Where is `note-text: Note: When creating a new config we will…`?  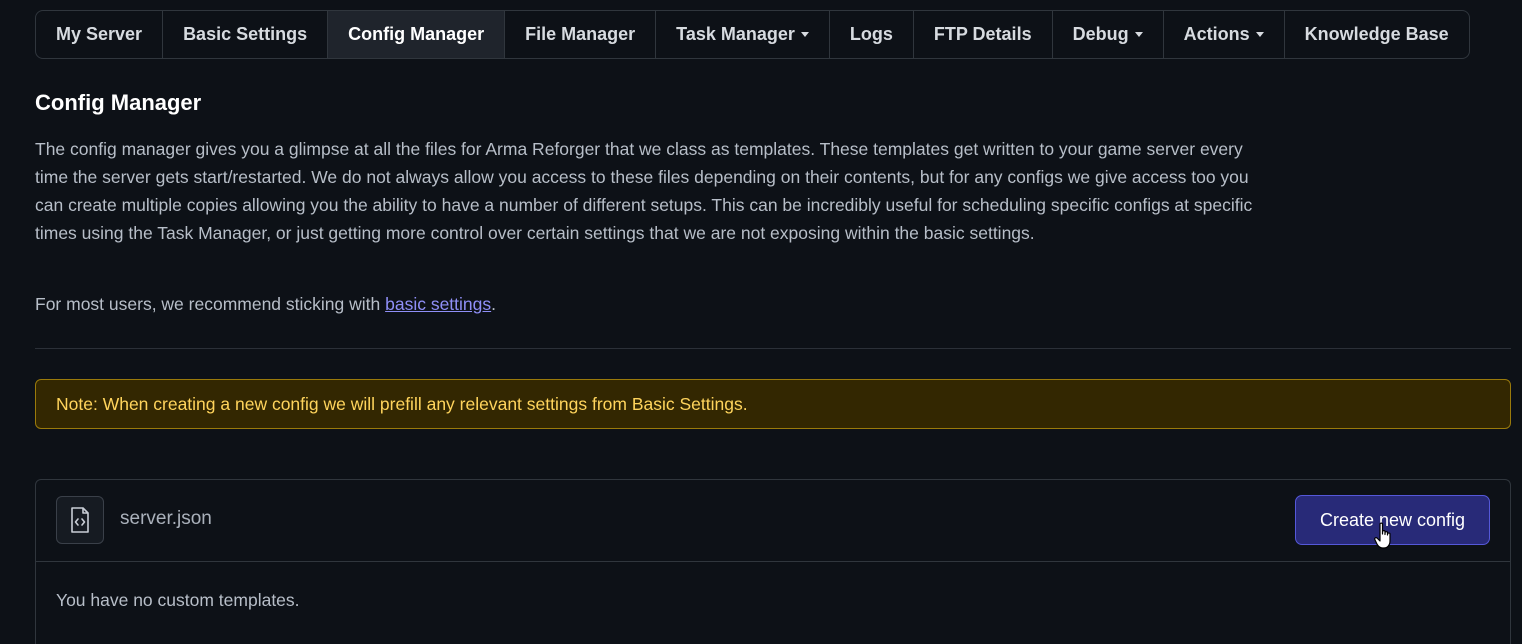
note-text: Note: When creating a new config we will… is located at coordinates (402, 403).